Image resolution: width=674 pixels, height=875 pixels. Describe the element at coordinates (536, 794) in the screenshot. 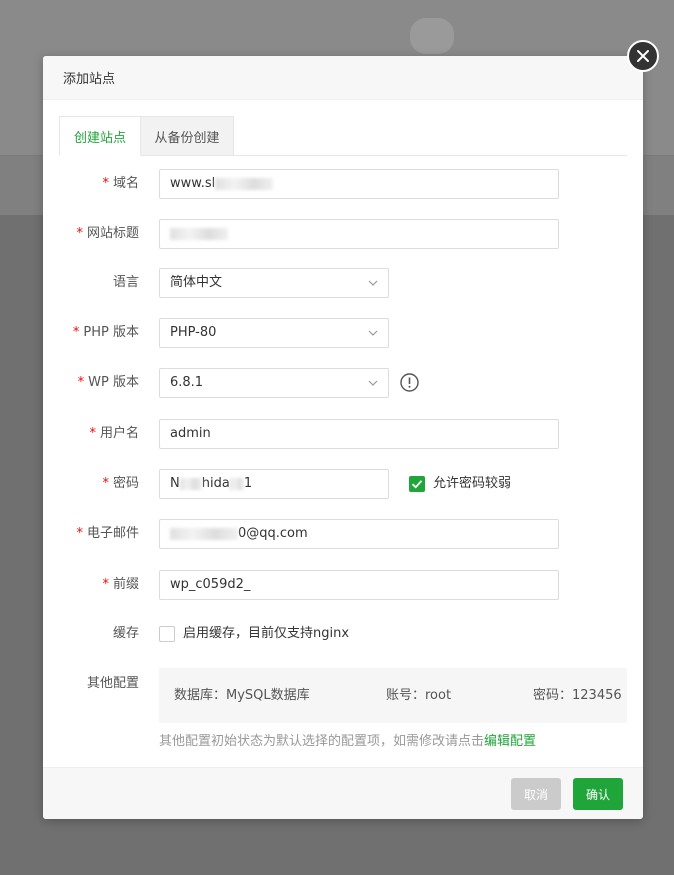

I see `cancel-button: 取消` at that location.